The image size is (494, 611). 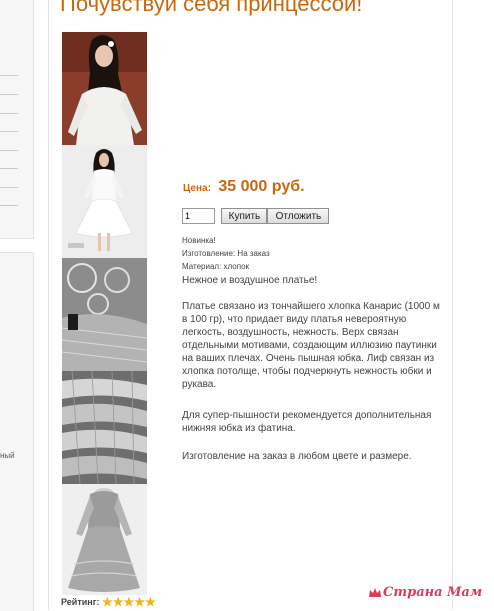 I want to click on rating: Рейтинг: ★★★★★, so click(x=108, y=602).